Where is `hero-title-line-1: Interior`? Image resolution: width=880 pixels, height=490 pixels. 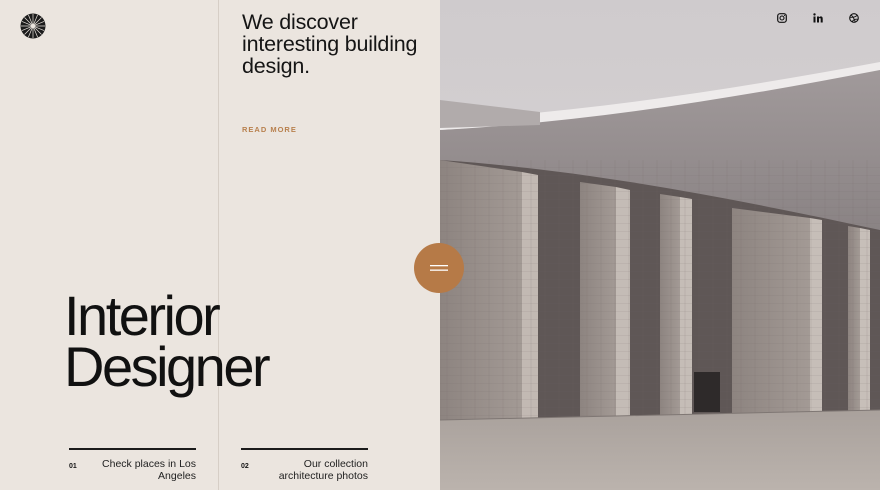 hero-title-line-1: Interior is located at coordinates (142, 315).